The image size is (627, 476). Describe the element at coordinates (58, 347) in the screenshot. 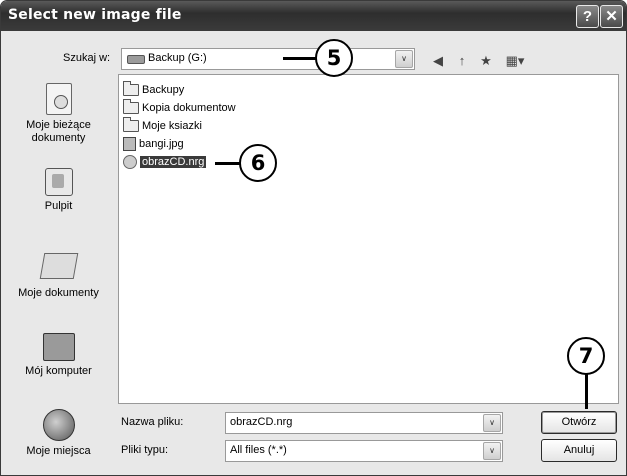

I see `my-computer-icon` at that location.